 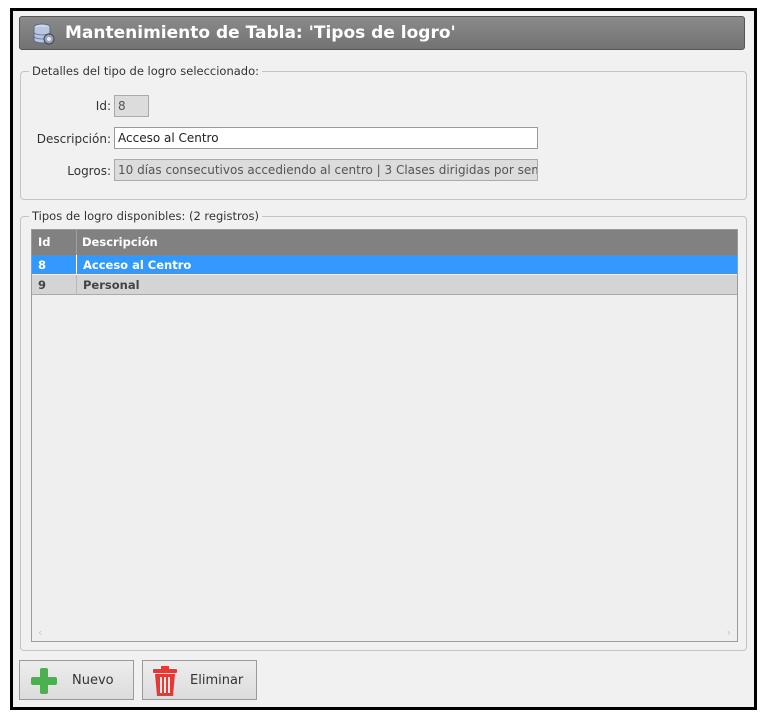 I want to click on nuevo-button: Nuevo, so click(x=76, y=680).